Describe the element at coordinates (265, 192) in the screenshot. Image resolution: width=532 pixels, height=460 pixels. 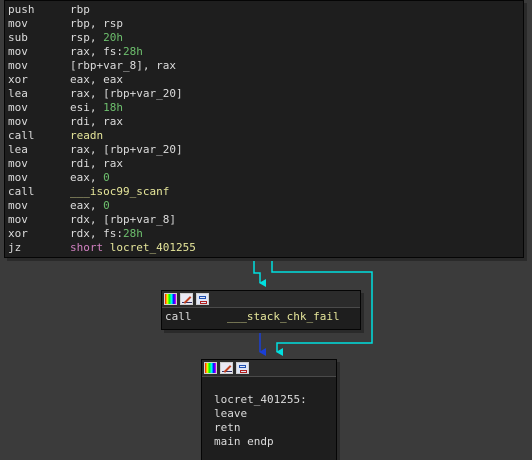
I see `code-line: call ___isoc99_scanf` at that location.